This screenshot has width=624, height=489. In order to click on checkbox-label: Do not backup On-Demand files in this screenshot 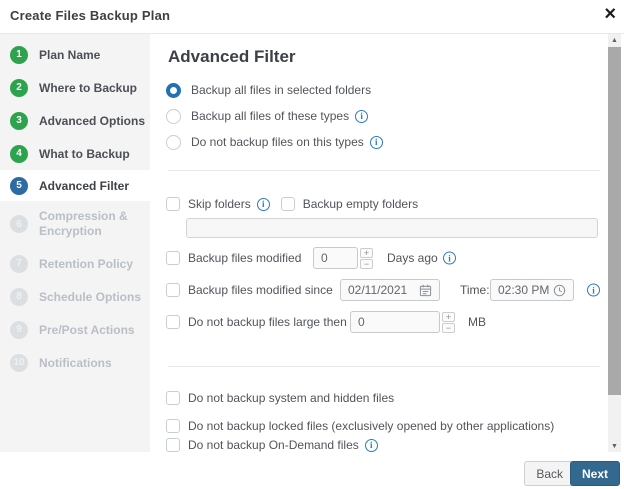, I will do `click(273, 445)`.